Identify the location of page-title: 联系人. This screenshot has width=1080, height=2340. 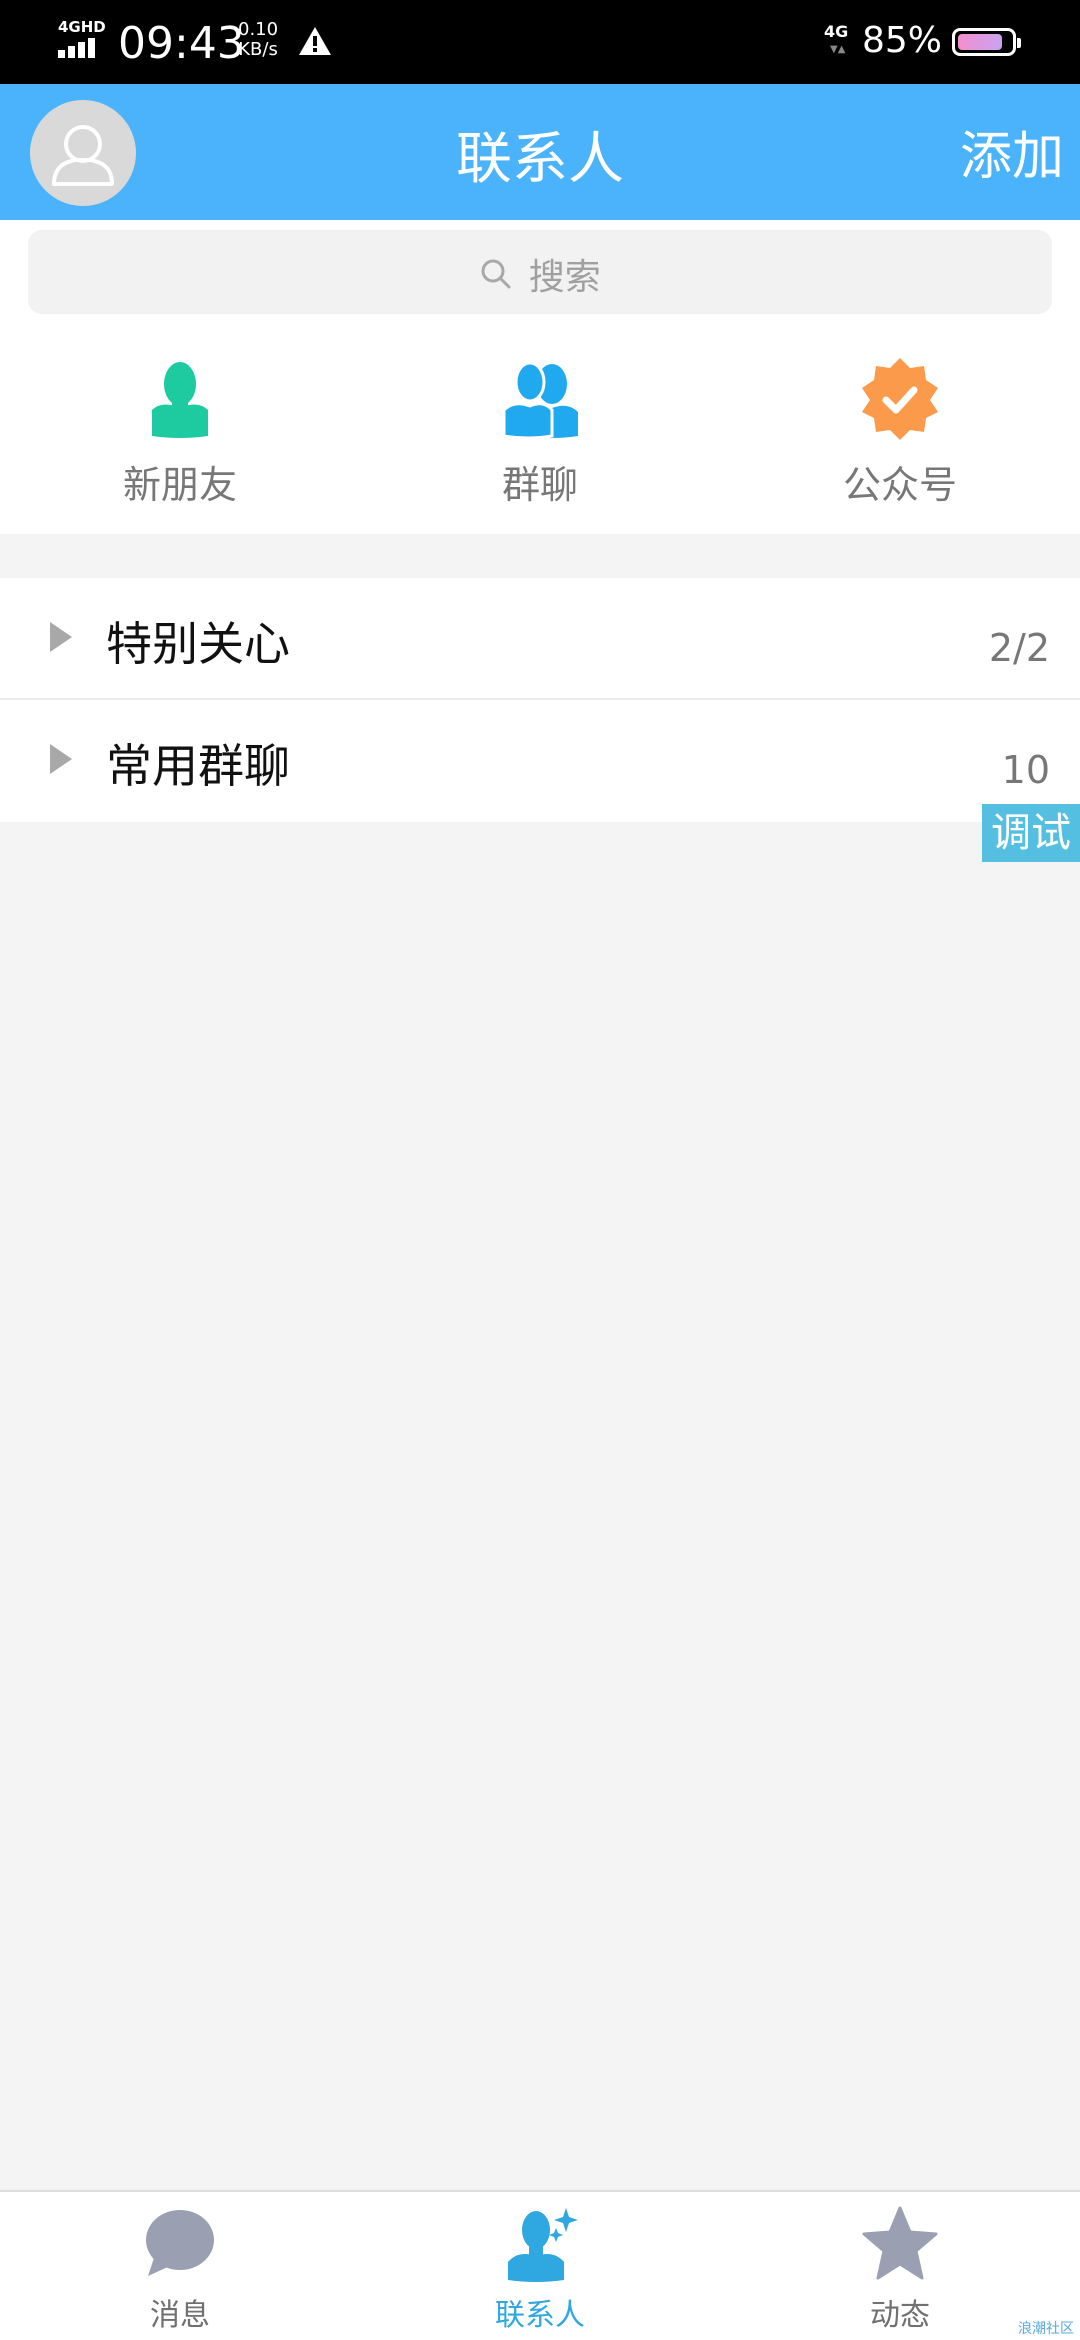
(540, 159).